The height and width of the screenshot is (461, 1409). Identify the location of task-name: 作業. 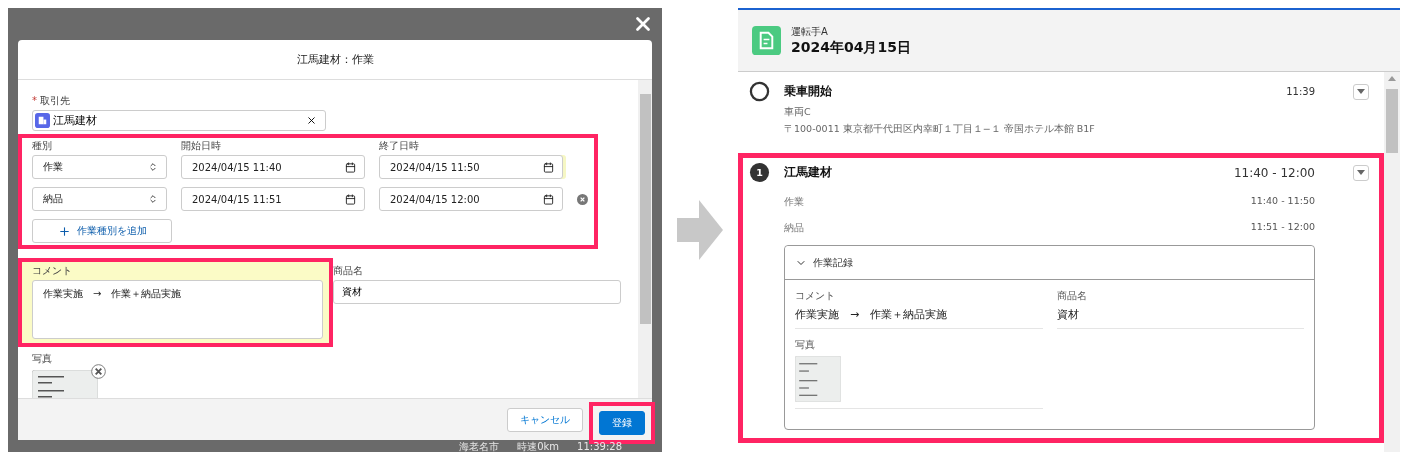
(794, 202).